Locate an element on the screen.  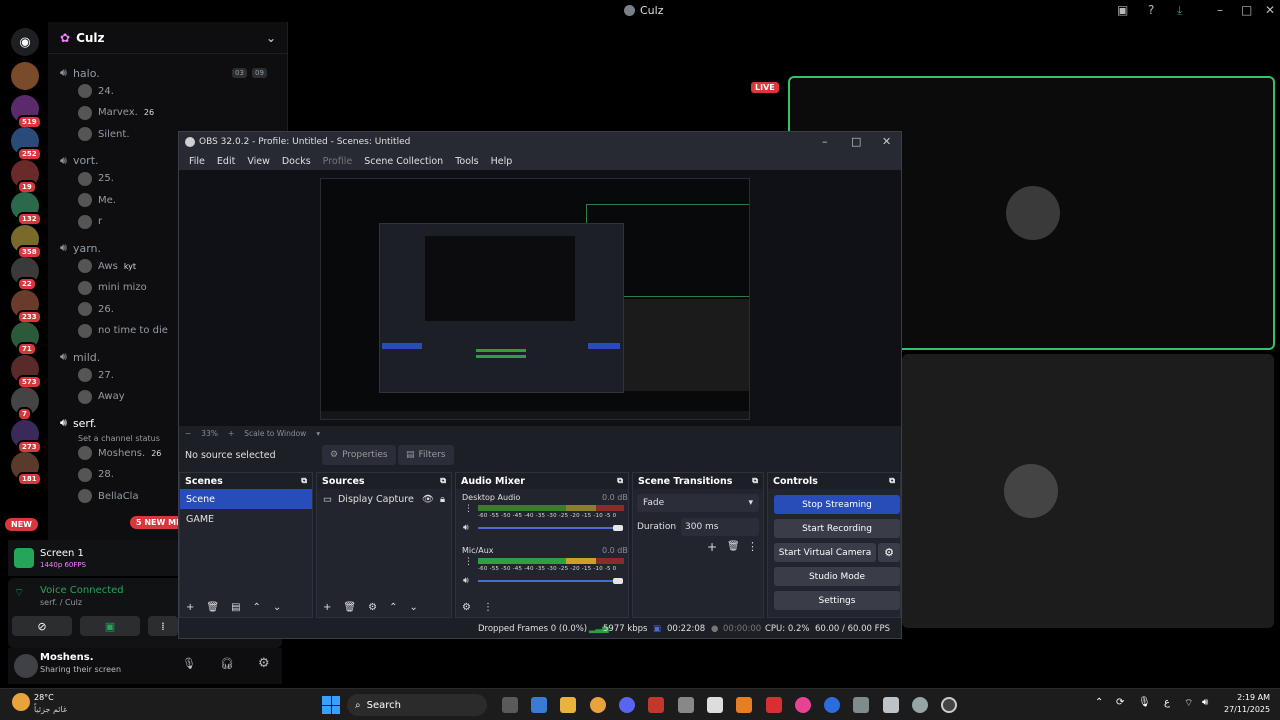
voice-member: 26. is located at coordinates (96, 309).